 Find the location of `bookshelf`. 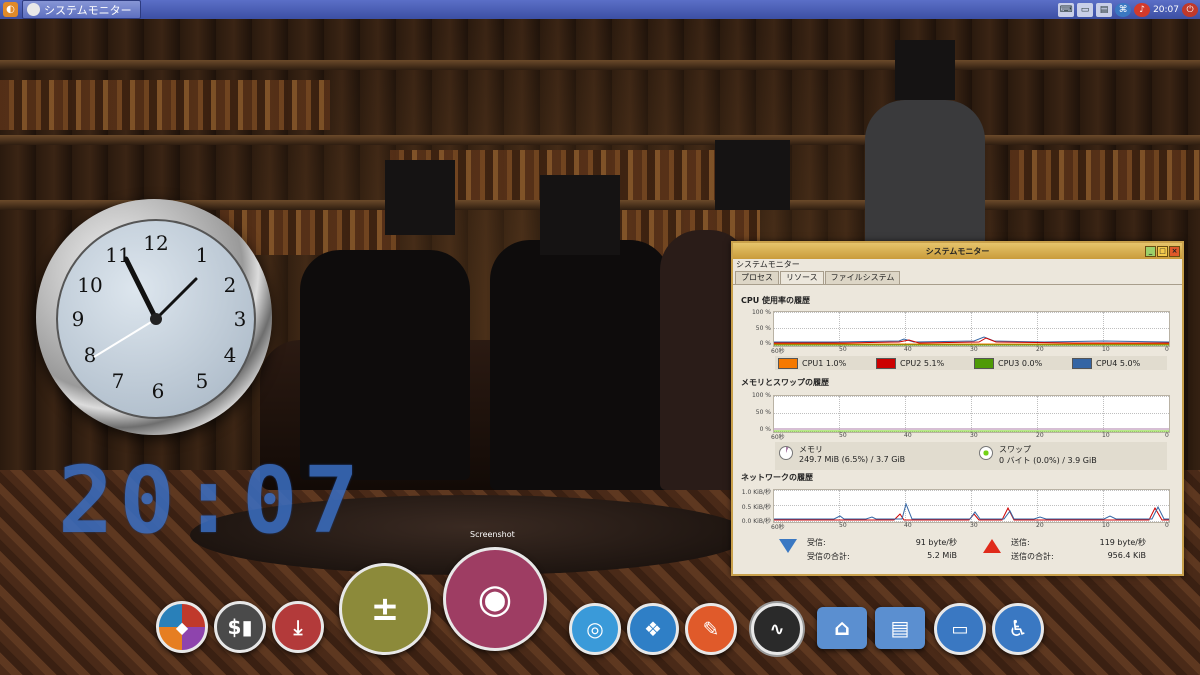

bookshelf is located at coordinates (600, 140).